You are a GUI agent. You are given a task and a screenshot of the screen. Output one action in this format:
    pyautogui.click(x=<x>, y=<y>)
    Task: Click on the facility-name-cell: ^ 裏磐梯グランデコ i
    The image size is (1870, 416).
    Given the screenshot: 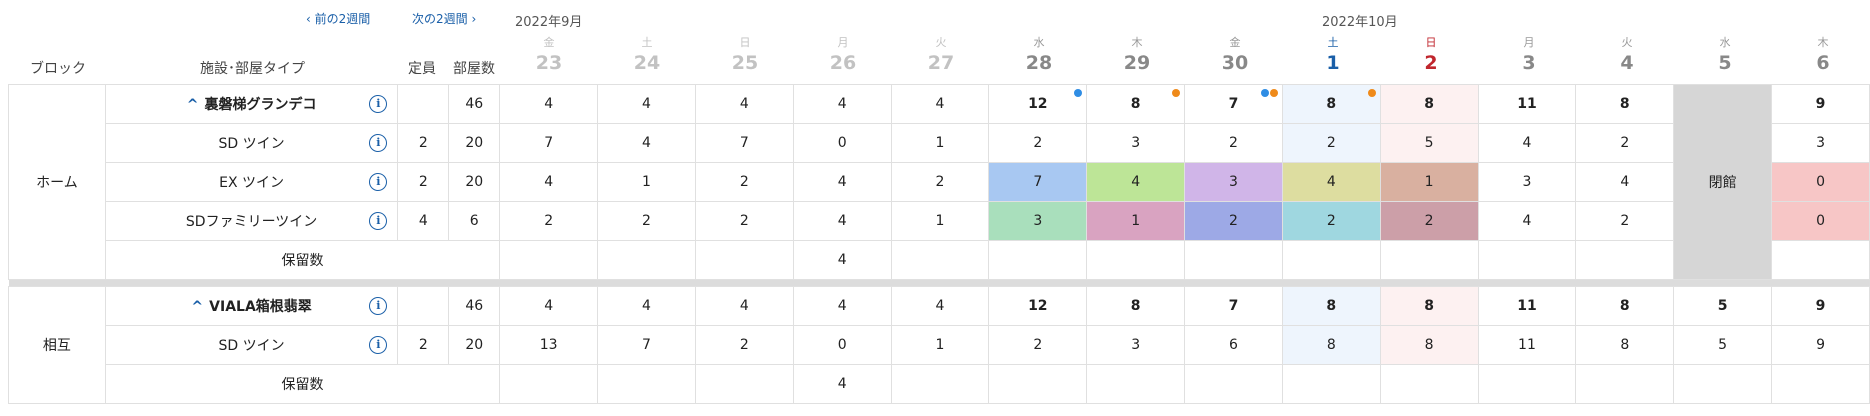 What is the action you would take?
    pyautogui.click(x=251, y=104)
    